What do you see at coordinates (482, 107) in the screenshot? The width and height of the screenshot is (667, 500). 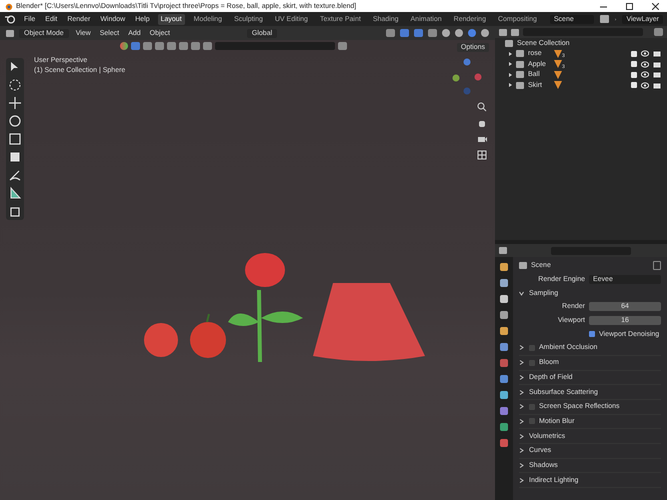 I see `zoom-icon` at bounding box center [482, 107].